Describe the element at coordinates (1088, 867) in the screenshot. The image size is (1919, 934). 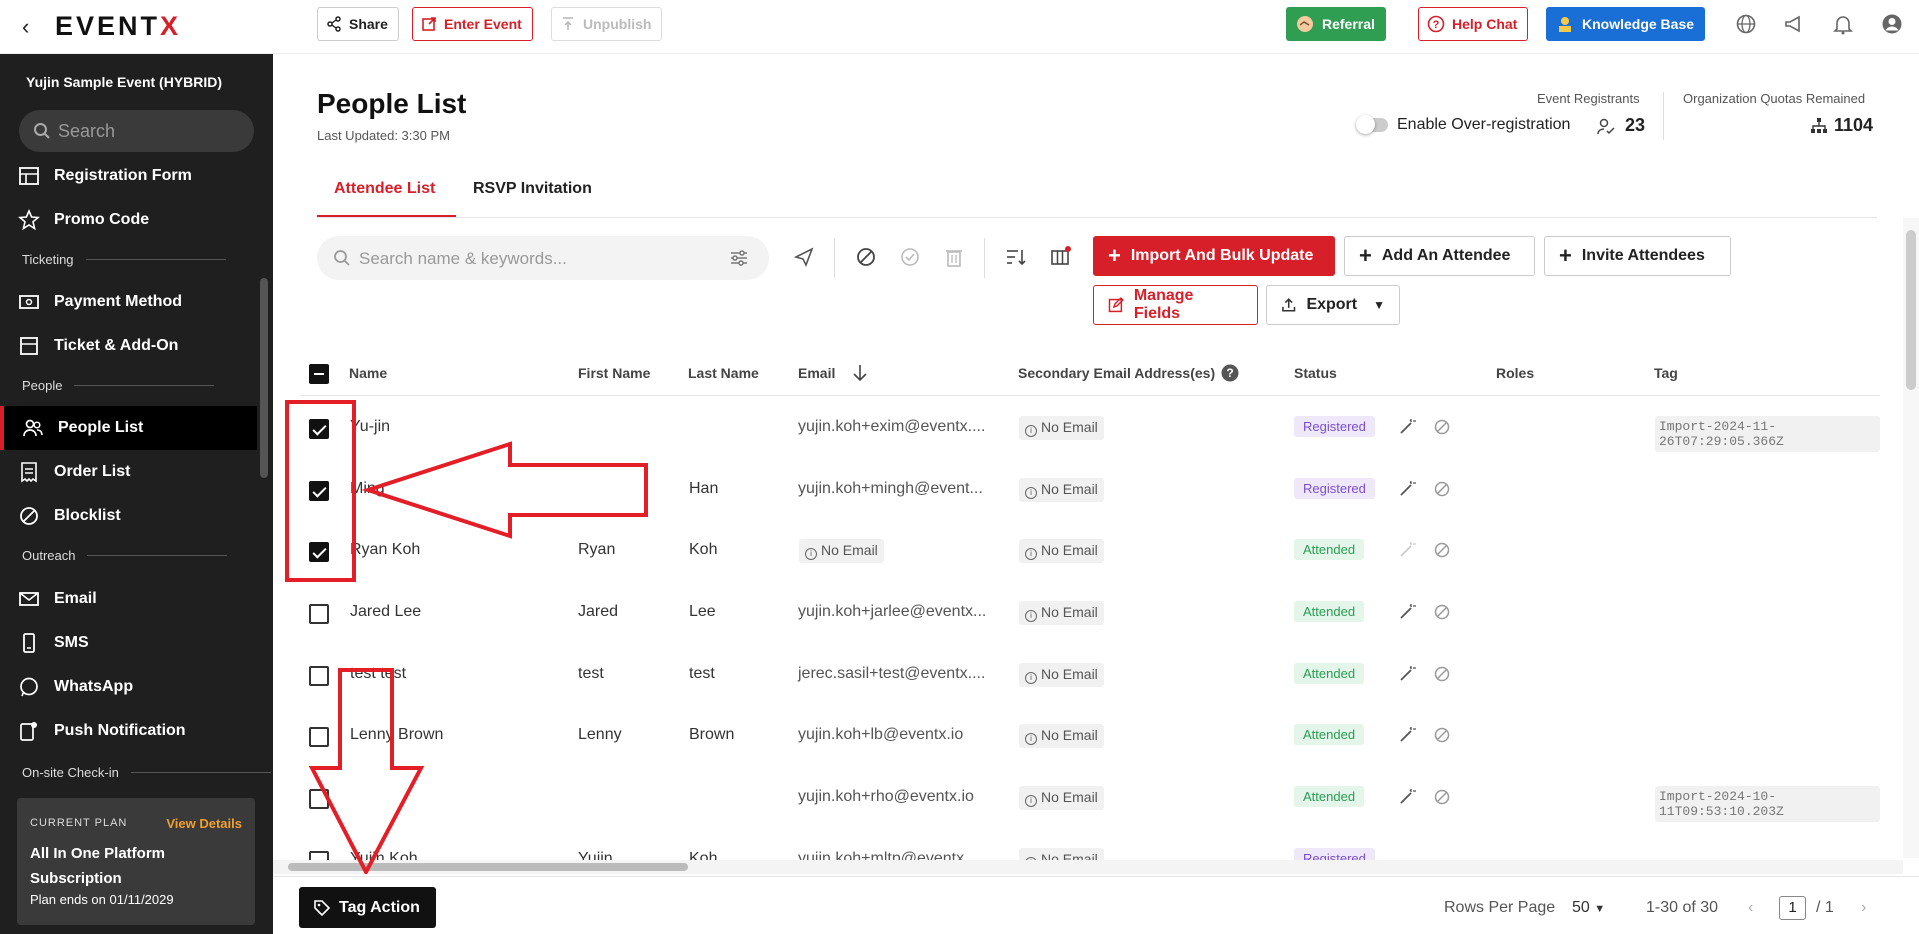
I see `horizontal-scrollbar` at that location.